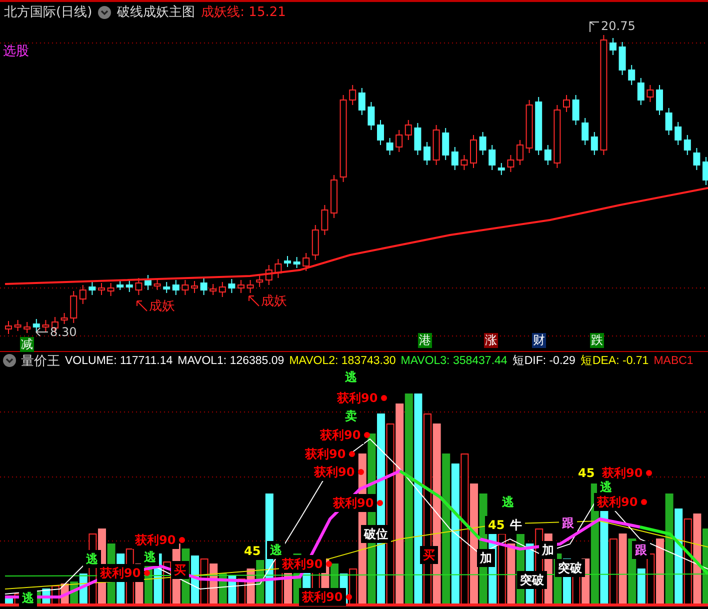  What do you see at coordinates (532, 580) in the screenshot?
I see `chart-annotation: 突破` at bounding box center [532, 580].